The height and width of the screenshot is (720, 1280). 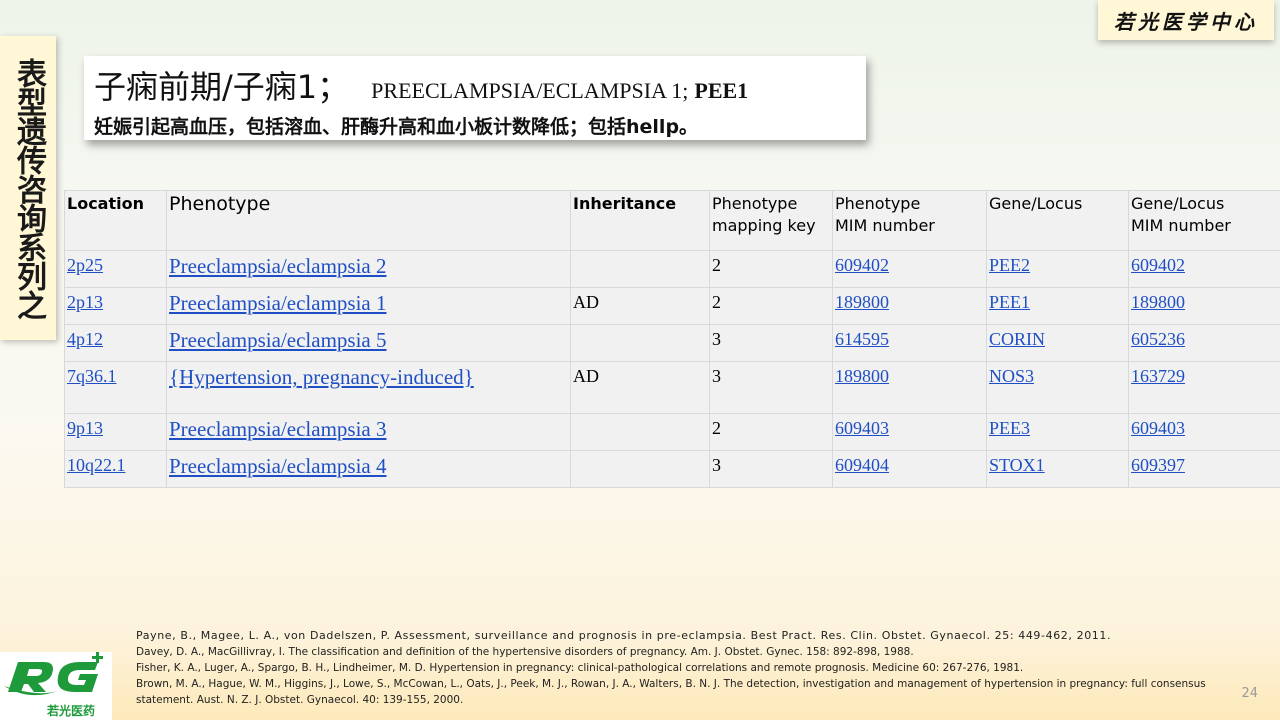 I want to click on gene-link: PEE1, so click(x=1009, y=302).